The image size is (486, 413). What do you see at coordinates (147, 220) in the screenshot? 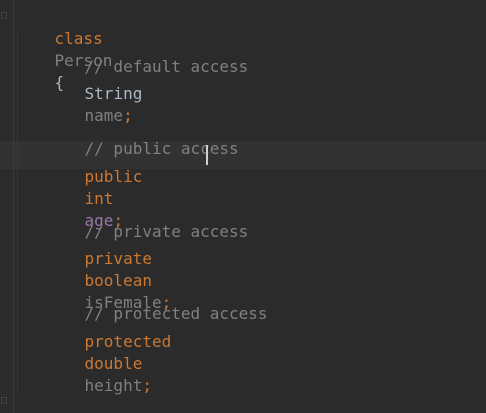
I see `comment-line: // private access` at bounding box center [147, 220].